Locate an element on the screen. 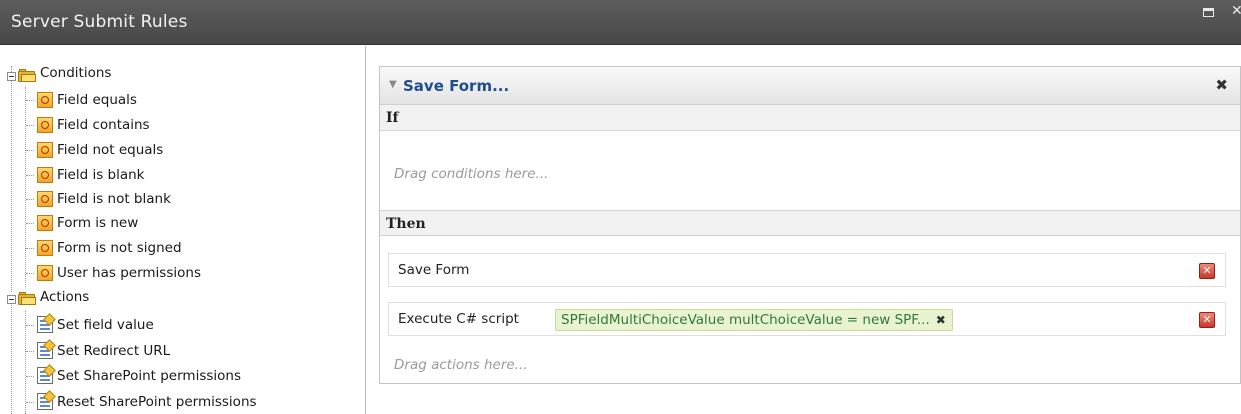 This screenshot has height=414, width=1241. tree-item-field-is-not-blank: Field is not blank is located at coordinates (180, 199).